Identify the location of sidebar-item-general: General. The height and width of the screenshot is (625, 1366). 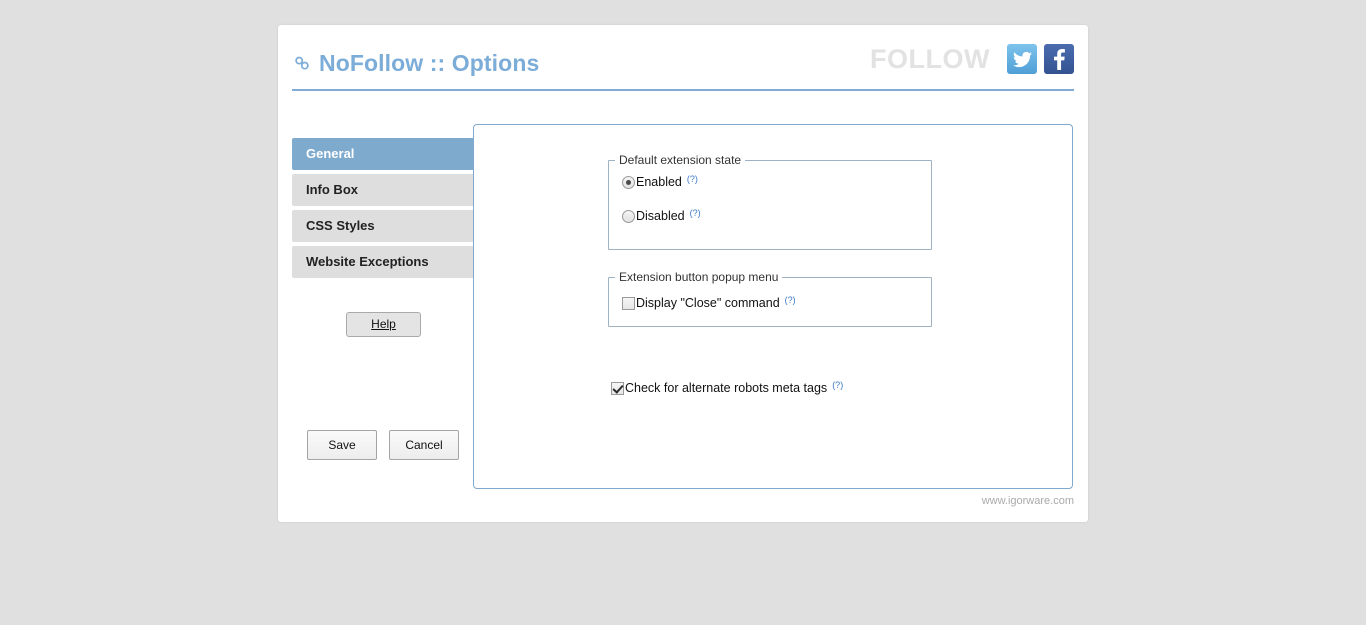
(383, 154).